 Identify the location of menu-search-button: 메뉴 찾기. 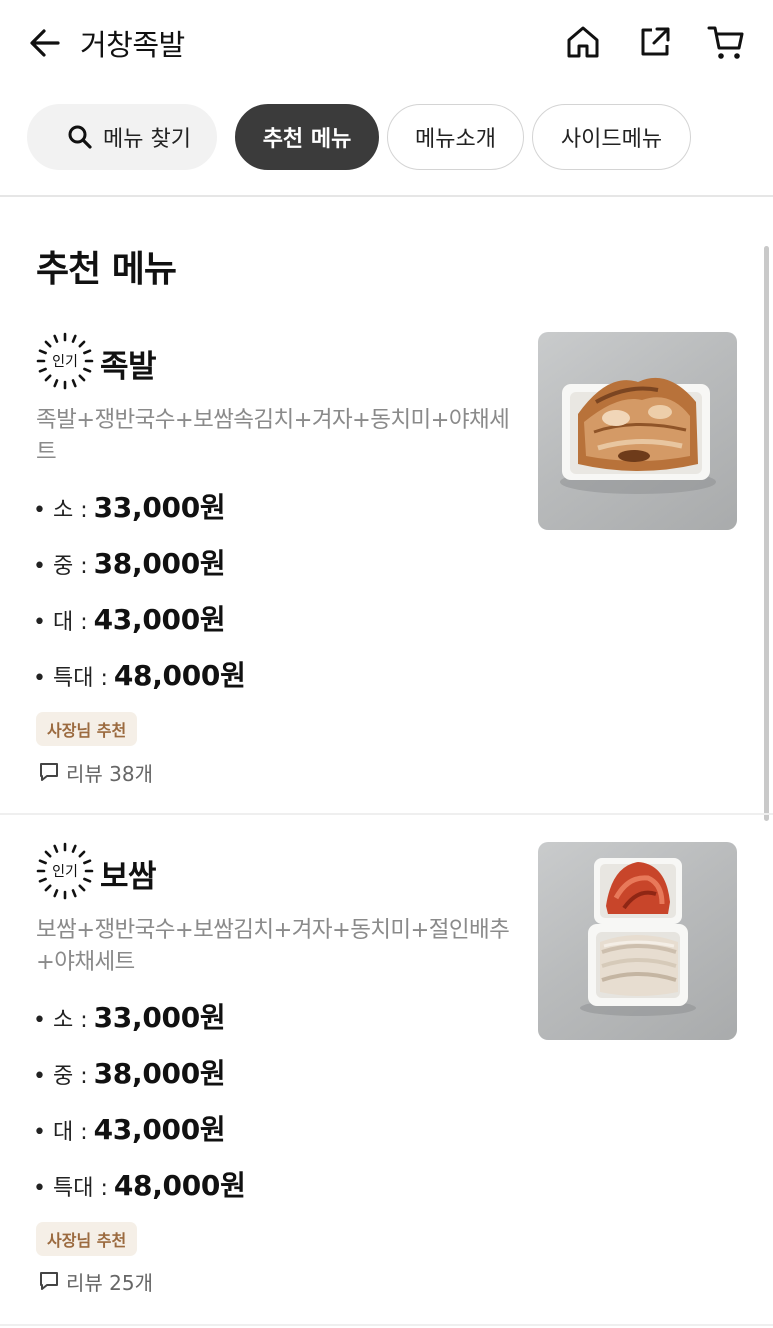
(122, 137).